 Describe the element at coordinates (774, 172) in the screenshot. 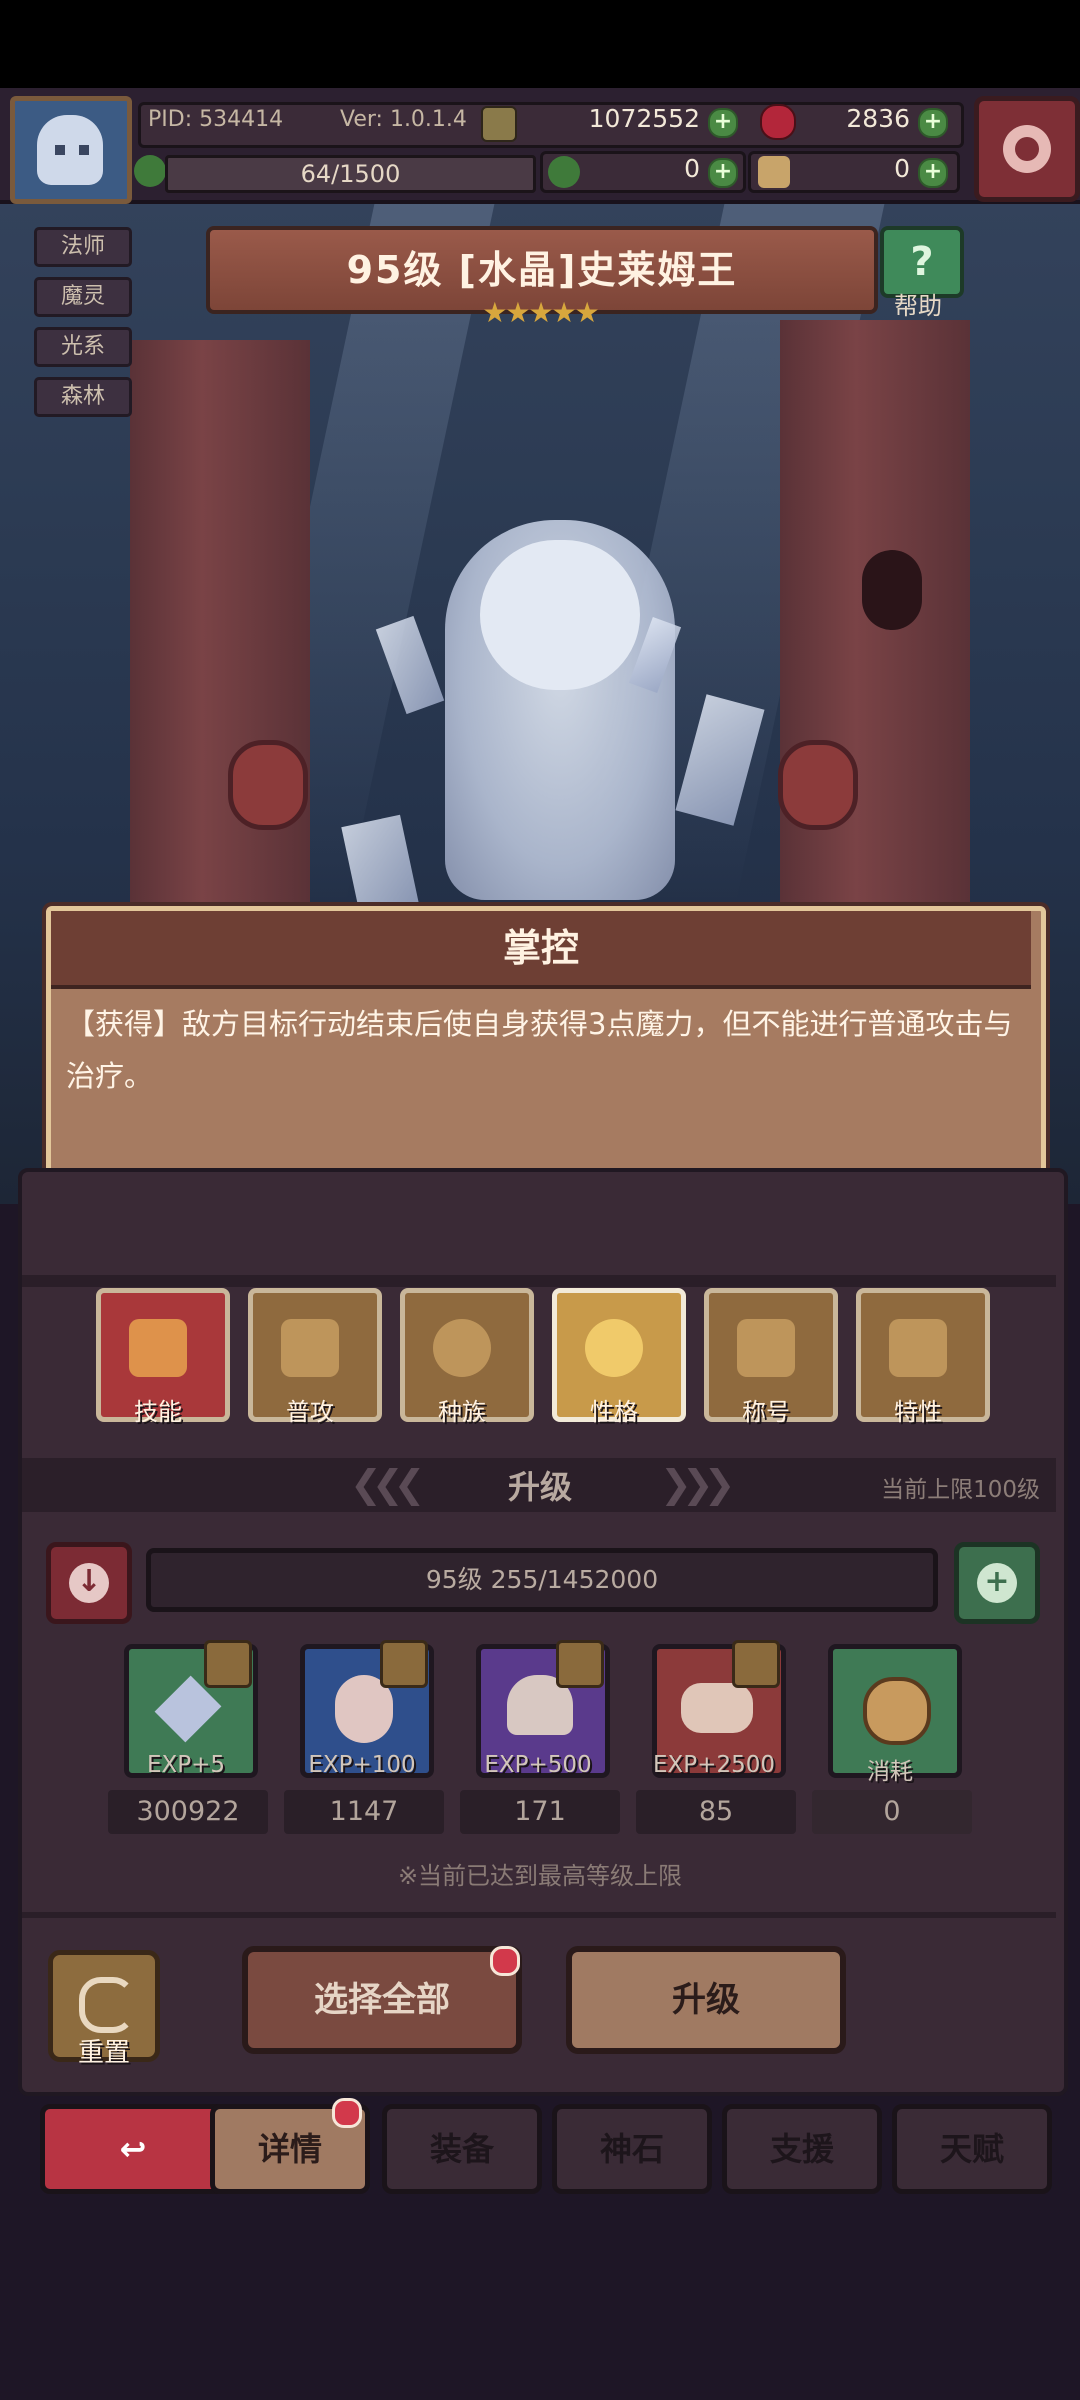

I see `item-hand-icon` at that location.